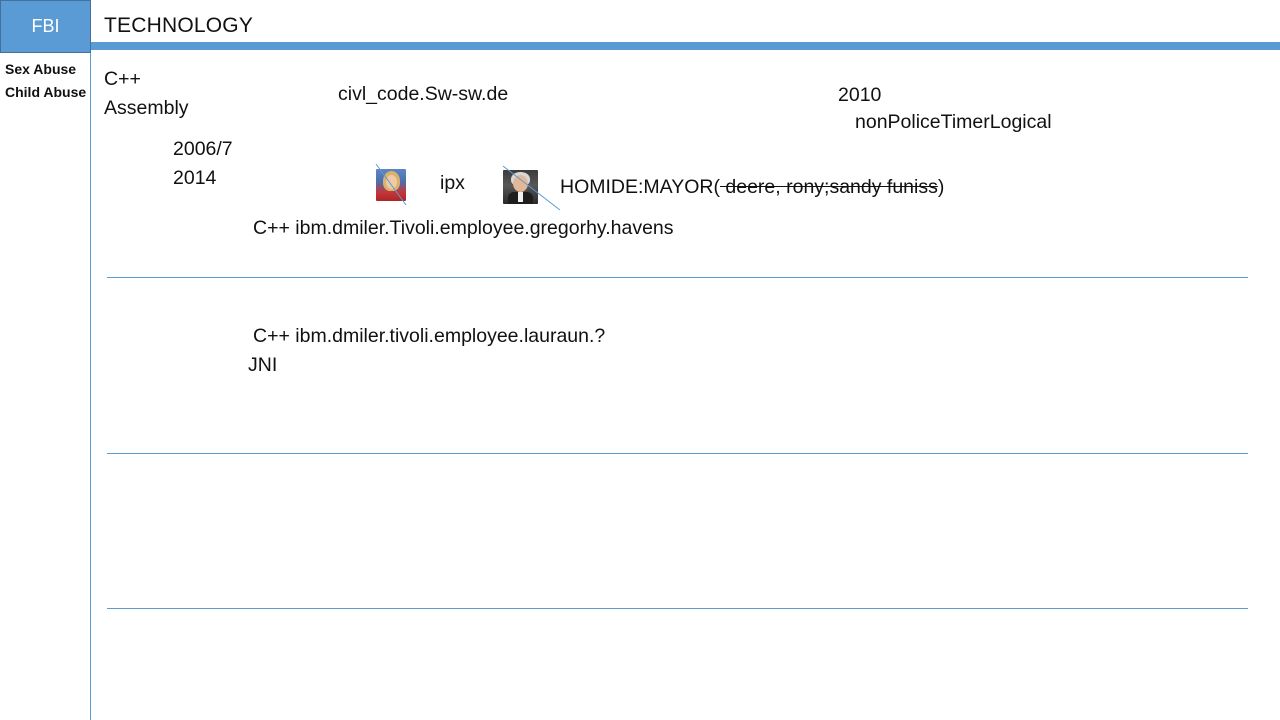 Image resolution: width=1280 pixels, height=720 pixels. I want to click on homicide-text: HOMIDE:MAYOR( deere, rony;sandy funiss), so click(752, 187).